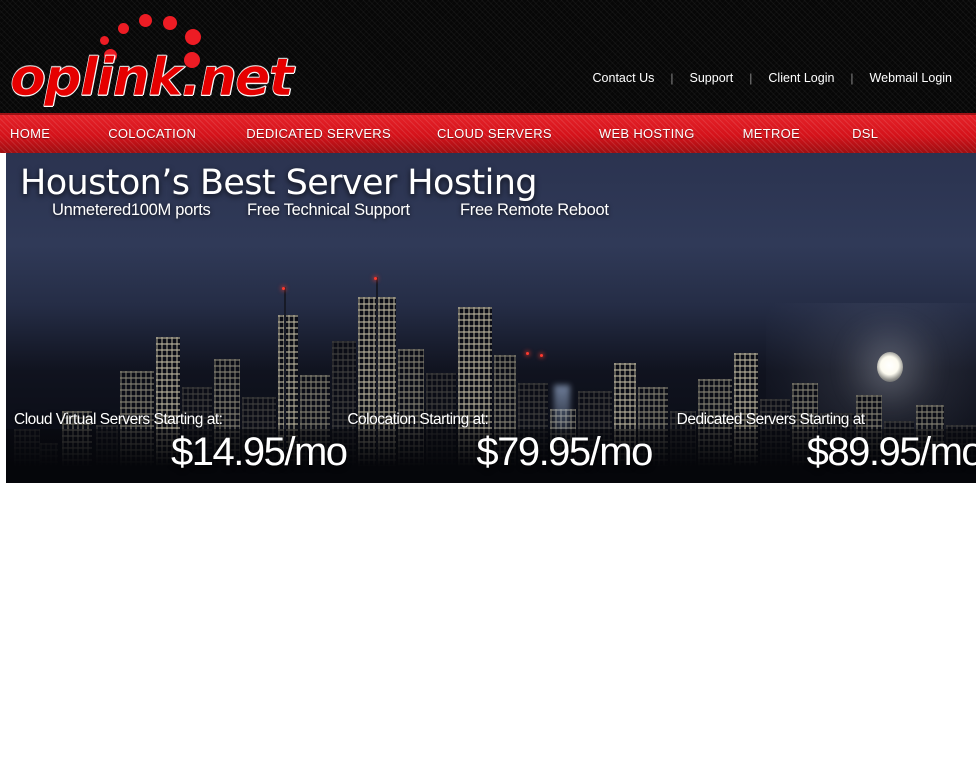  I want to click on header-link-client-login: Client Login, so click(801, 78).